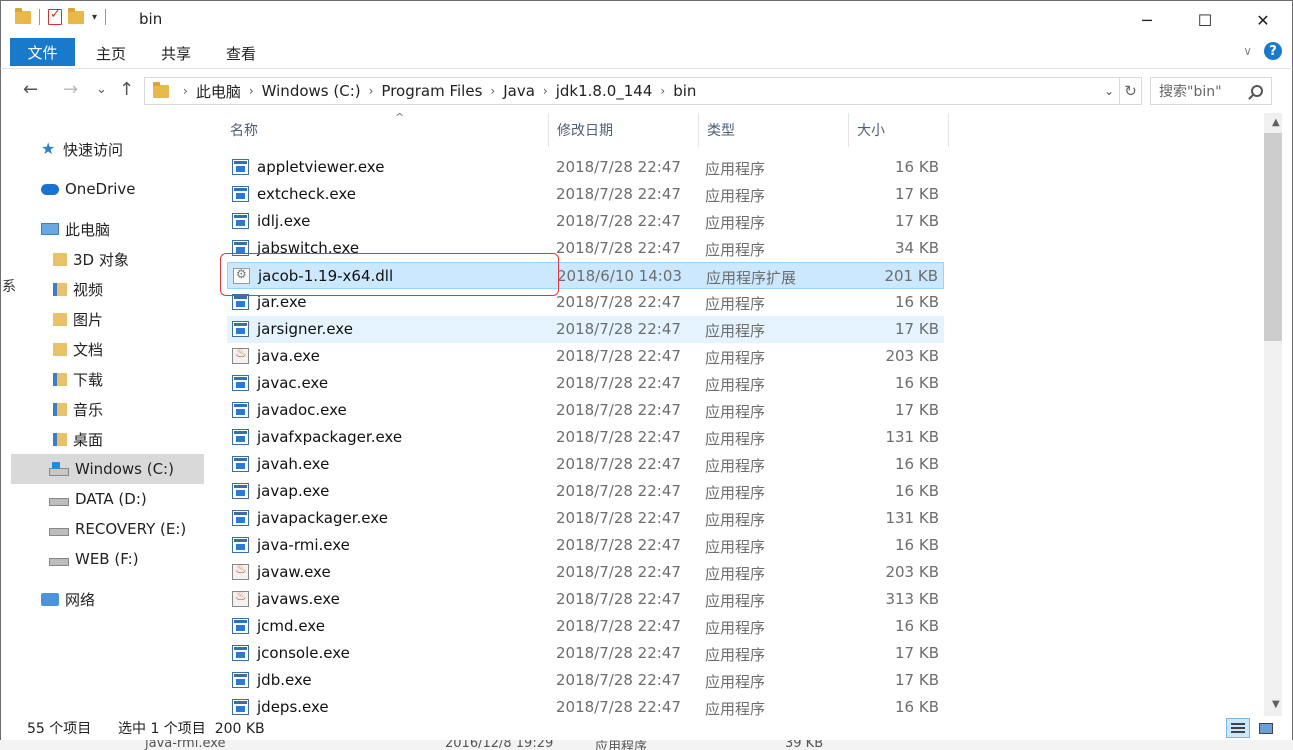  What do you see at coordinates (804, 745) in the screenshot?
I see `background-file-size: 39 KB` at bounding box center [804, 745].